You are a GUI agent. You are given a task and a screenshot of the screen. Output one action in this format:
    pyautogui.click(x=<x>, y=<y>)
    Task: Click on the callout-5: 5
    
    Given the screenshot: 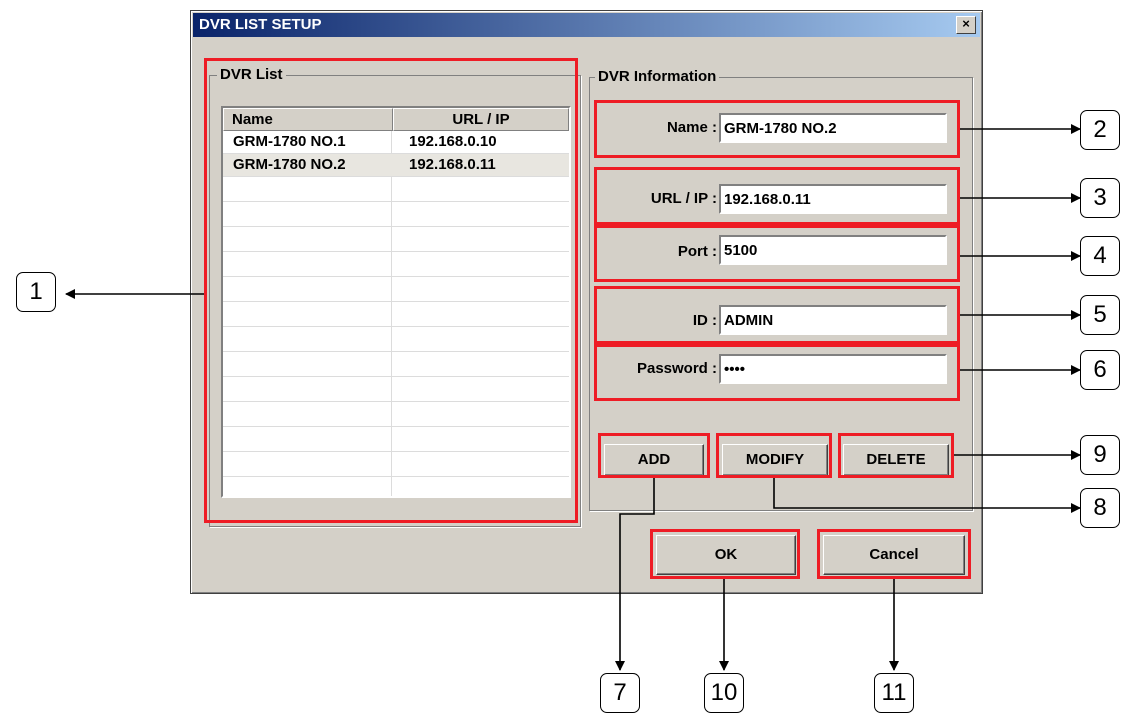 What is the action you would take?
    pyautogui.click(x=1100, y=315)
    